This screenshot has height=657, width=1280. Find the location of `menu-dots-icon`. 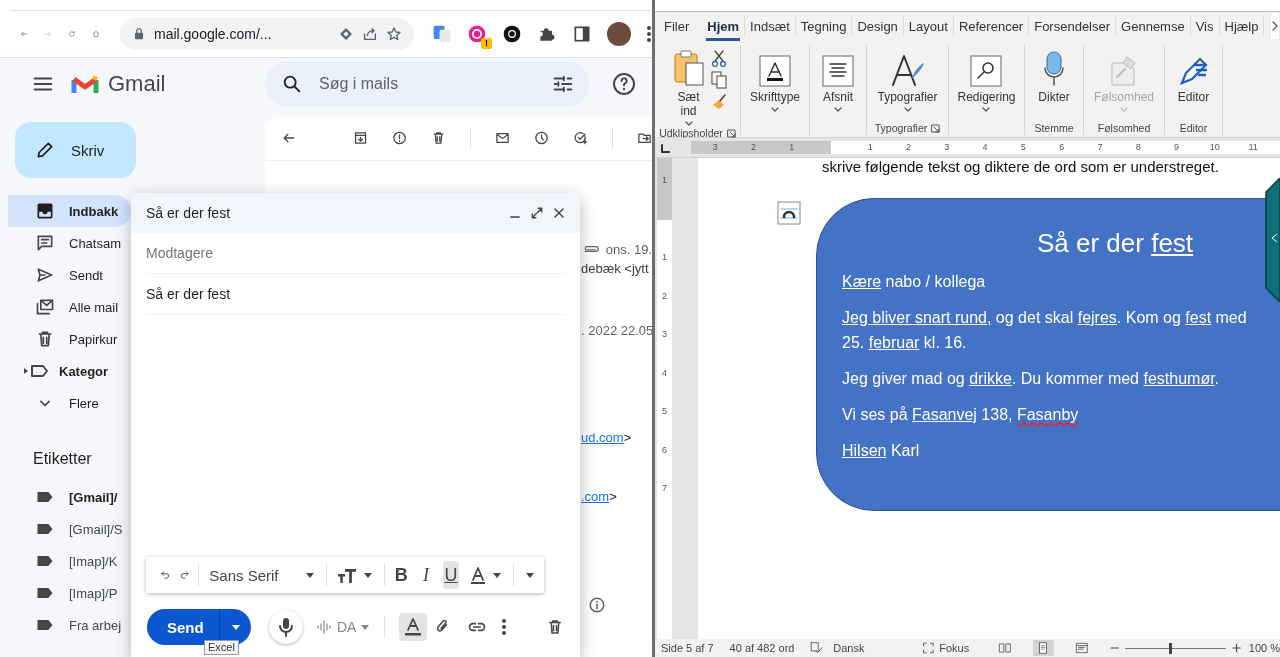

menu-dots-icon is located at coordinates (649, 34).